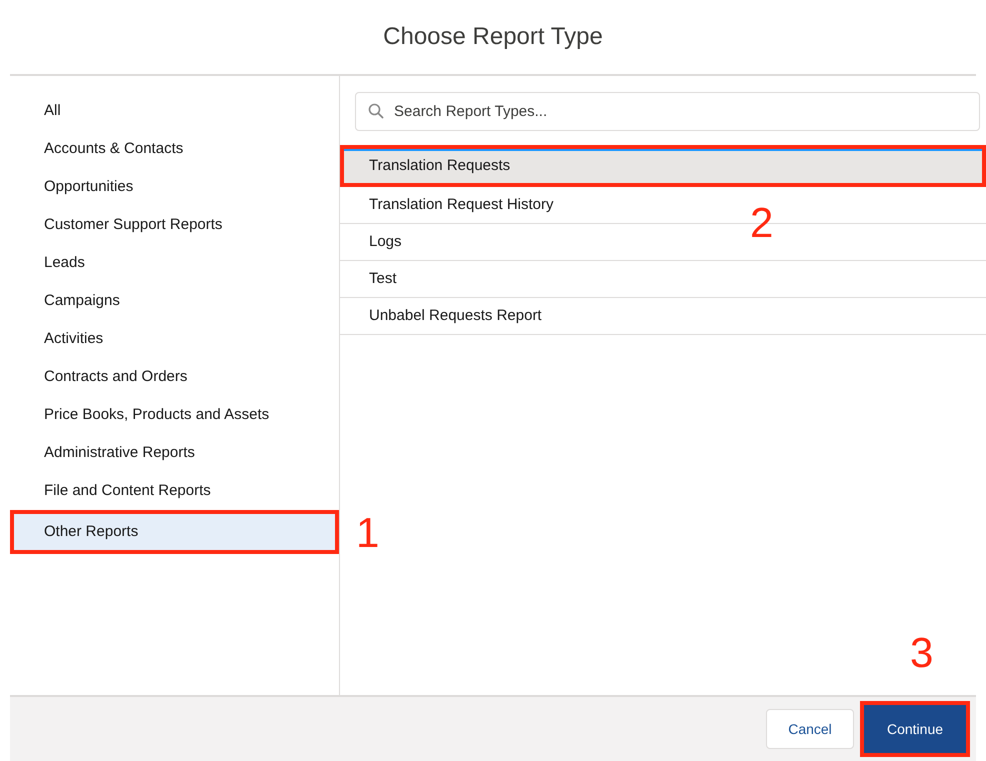 The height and width of the screenshot is (761, 986). I want to click on report-type-row: Unbabel Requests Report, so click(663, 316).